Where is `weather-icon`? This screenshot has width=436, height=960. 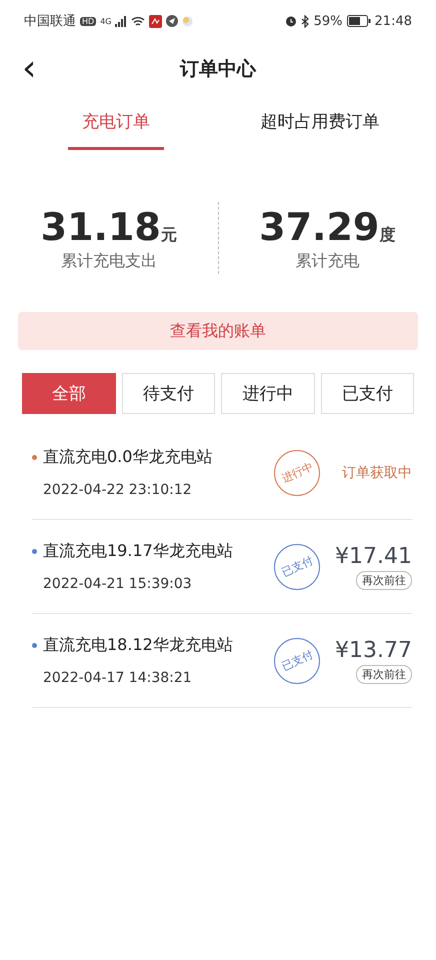 weather-icon is located at coordinates (188, 21).